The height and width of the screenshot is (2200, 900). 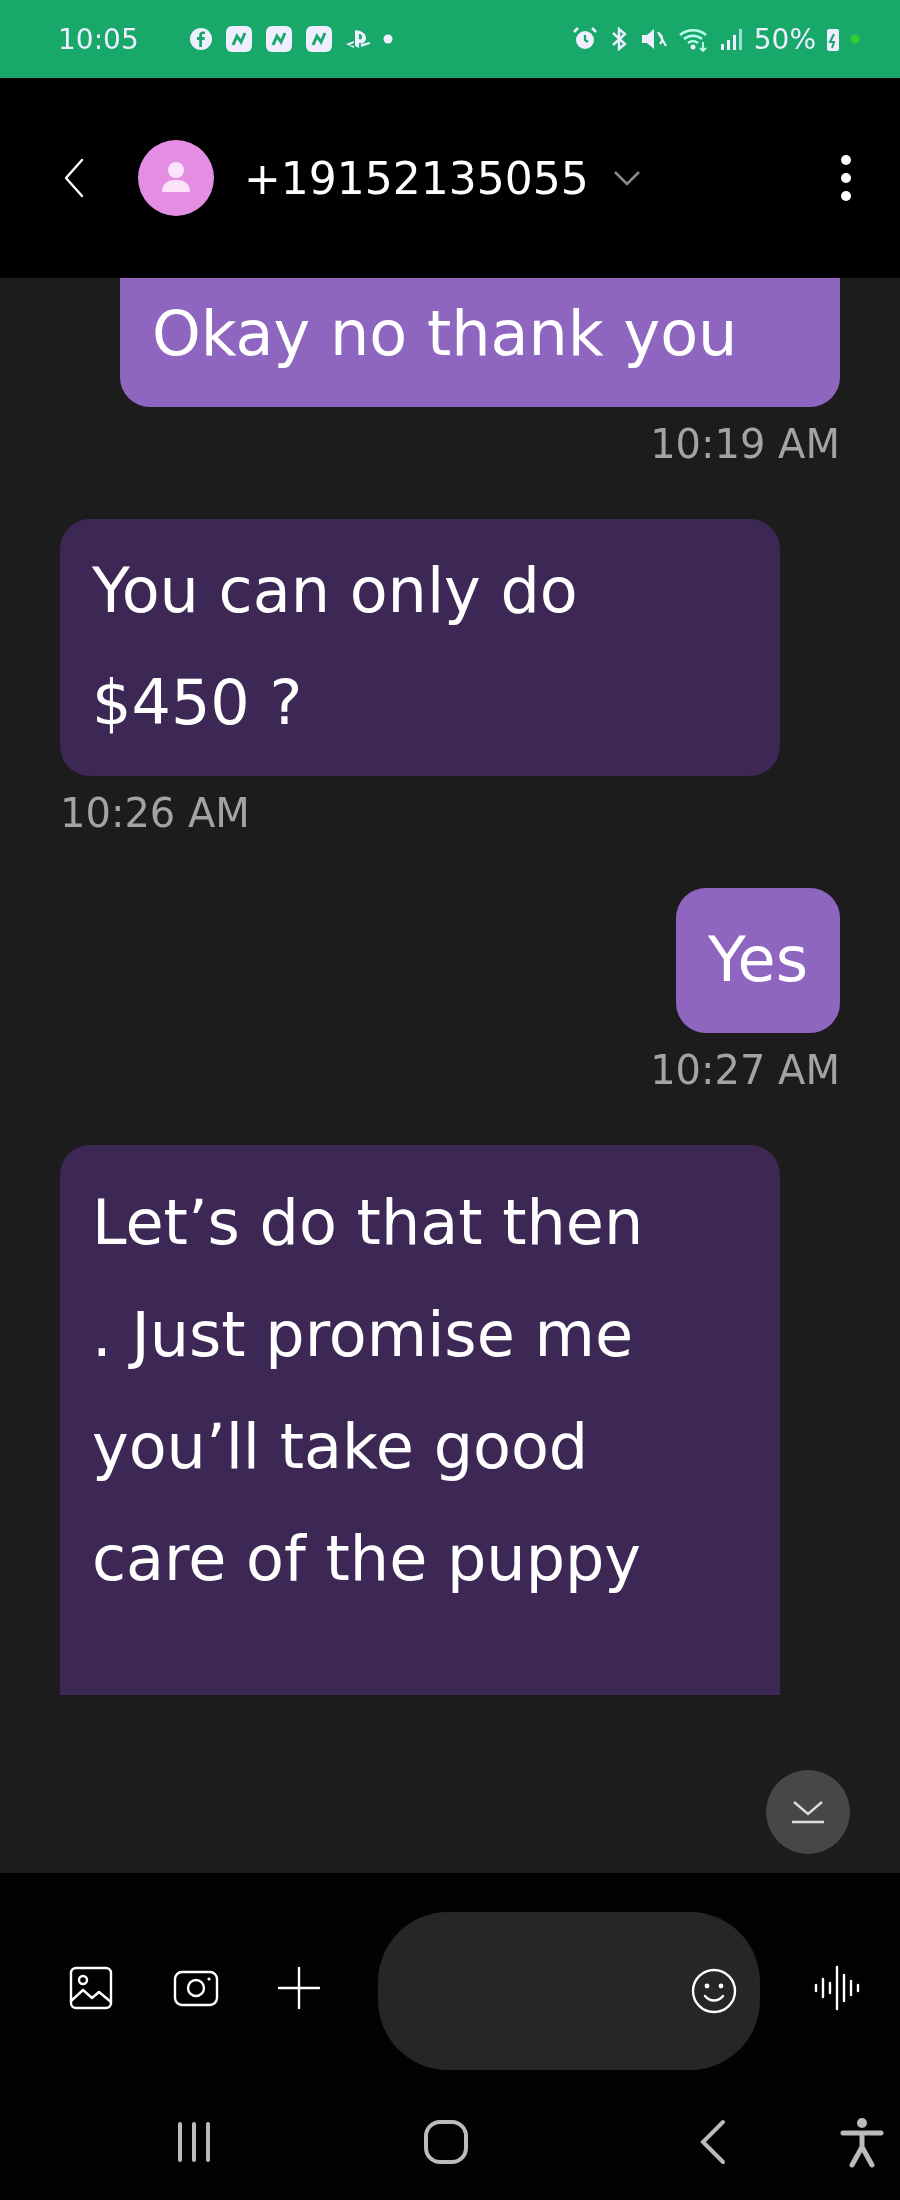 What do you see at coordinates (833, 39) in the screenshot?
I see `battery-charging-icon` at bounding box center [833, 39].